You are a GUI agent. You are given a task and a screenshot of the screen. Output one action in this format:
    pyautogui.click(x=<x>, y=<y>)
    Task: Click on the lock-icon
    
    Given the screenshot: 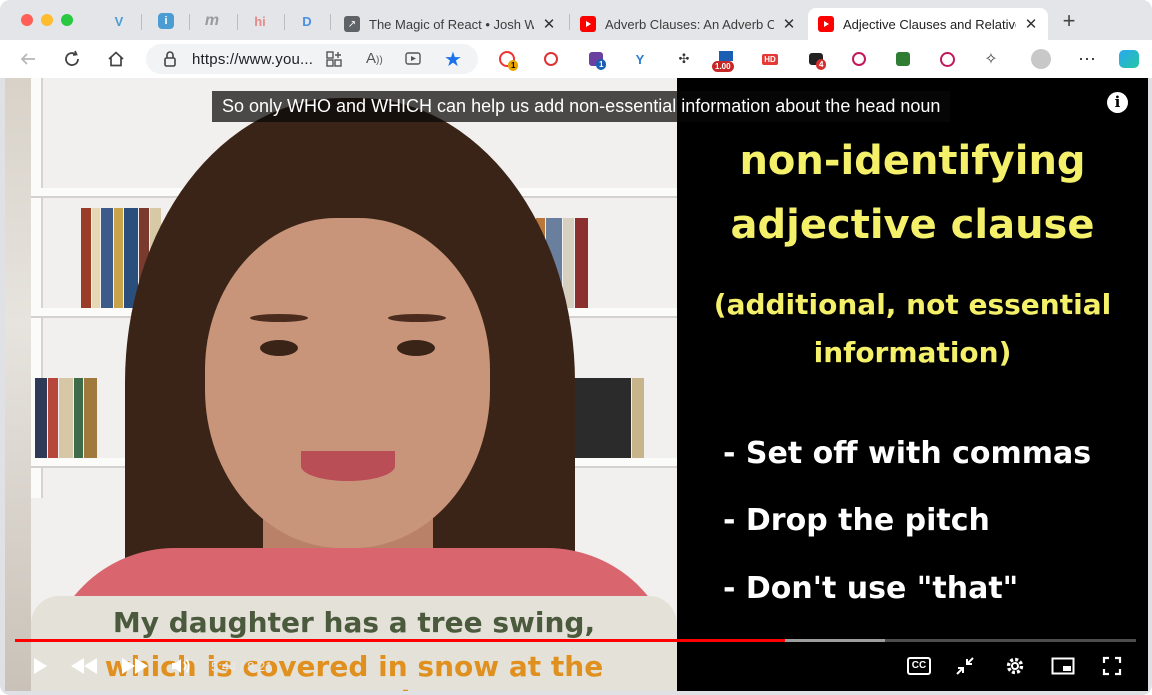 What is the action you would take?
    pyautogui.click(x=170, y=59)
    